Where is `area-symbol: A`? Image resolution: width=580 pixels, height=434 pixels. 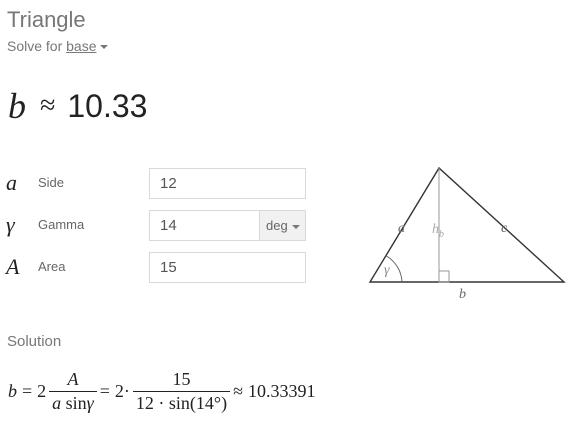
area-symbol: A is located at coordinates (13, 266).